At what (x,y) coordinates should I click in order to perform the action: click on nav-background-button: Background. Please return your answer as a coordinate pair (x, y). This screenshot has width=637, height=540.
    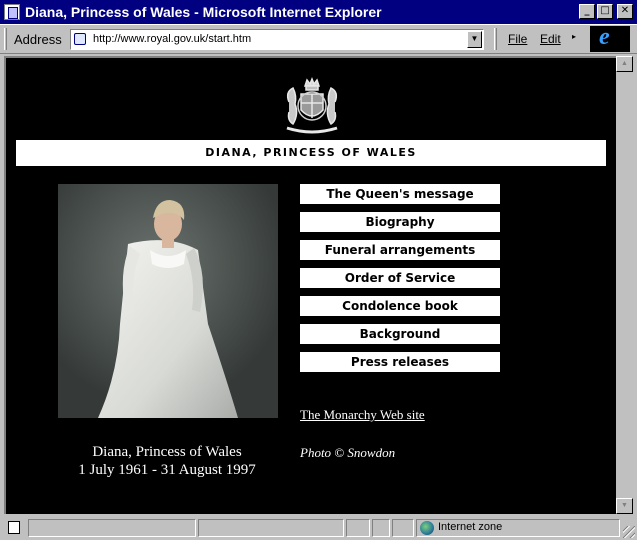
    Looking at the image, I should click on (400, 334).